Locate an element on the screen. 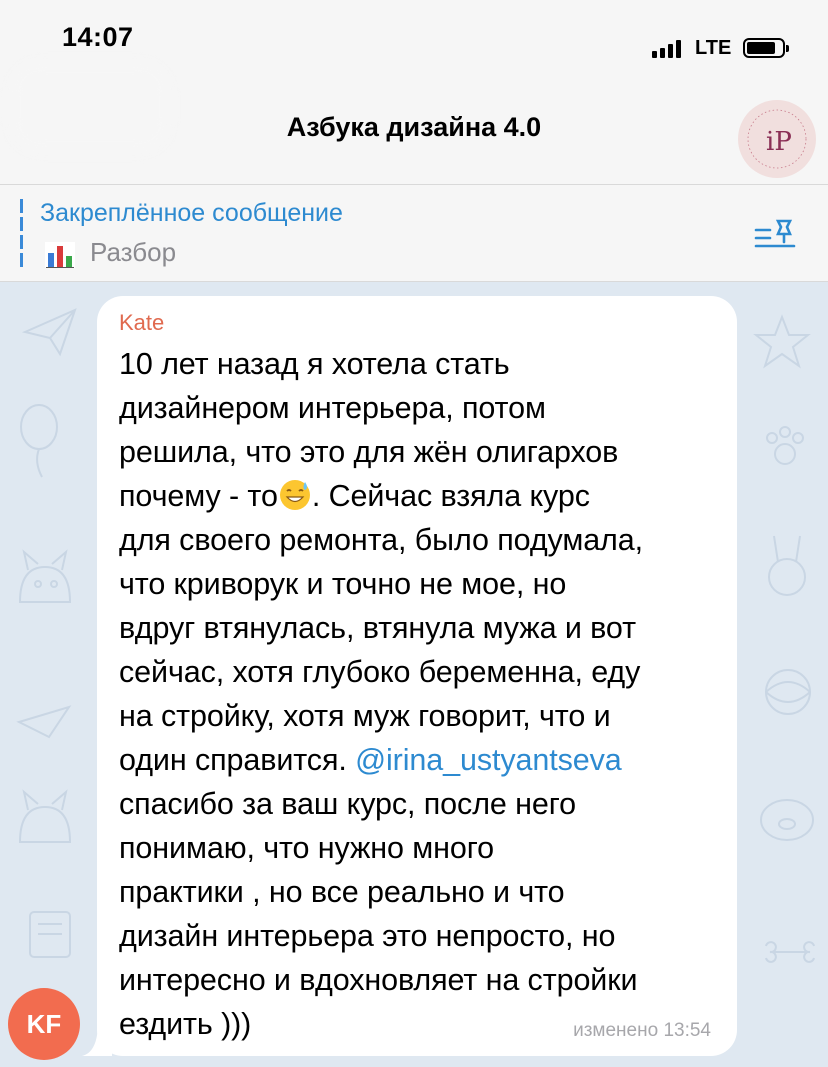  message-line: что криворук и точно не мое, но is located at coordinates (343, 584).